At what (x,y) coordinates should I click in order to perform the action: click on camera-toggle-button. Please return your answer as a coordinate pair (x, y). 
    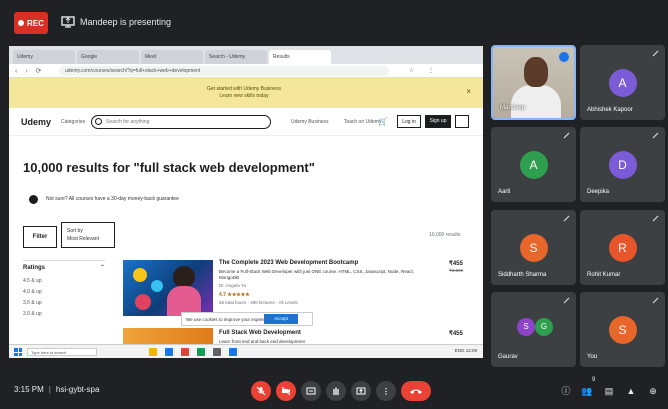
    Looking at the image, I should click on (286, 391).